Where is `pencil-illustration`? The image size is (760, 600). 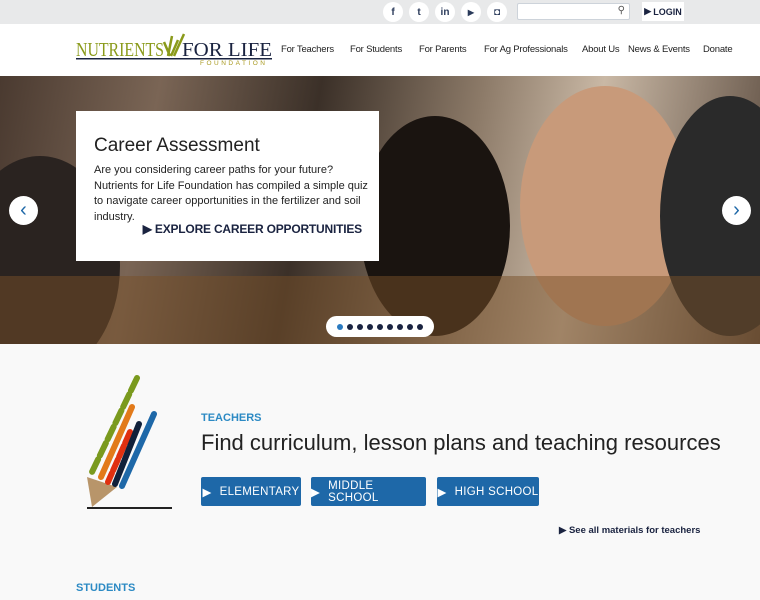 pencil-illustration is located at coordinates (129, 442).